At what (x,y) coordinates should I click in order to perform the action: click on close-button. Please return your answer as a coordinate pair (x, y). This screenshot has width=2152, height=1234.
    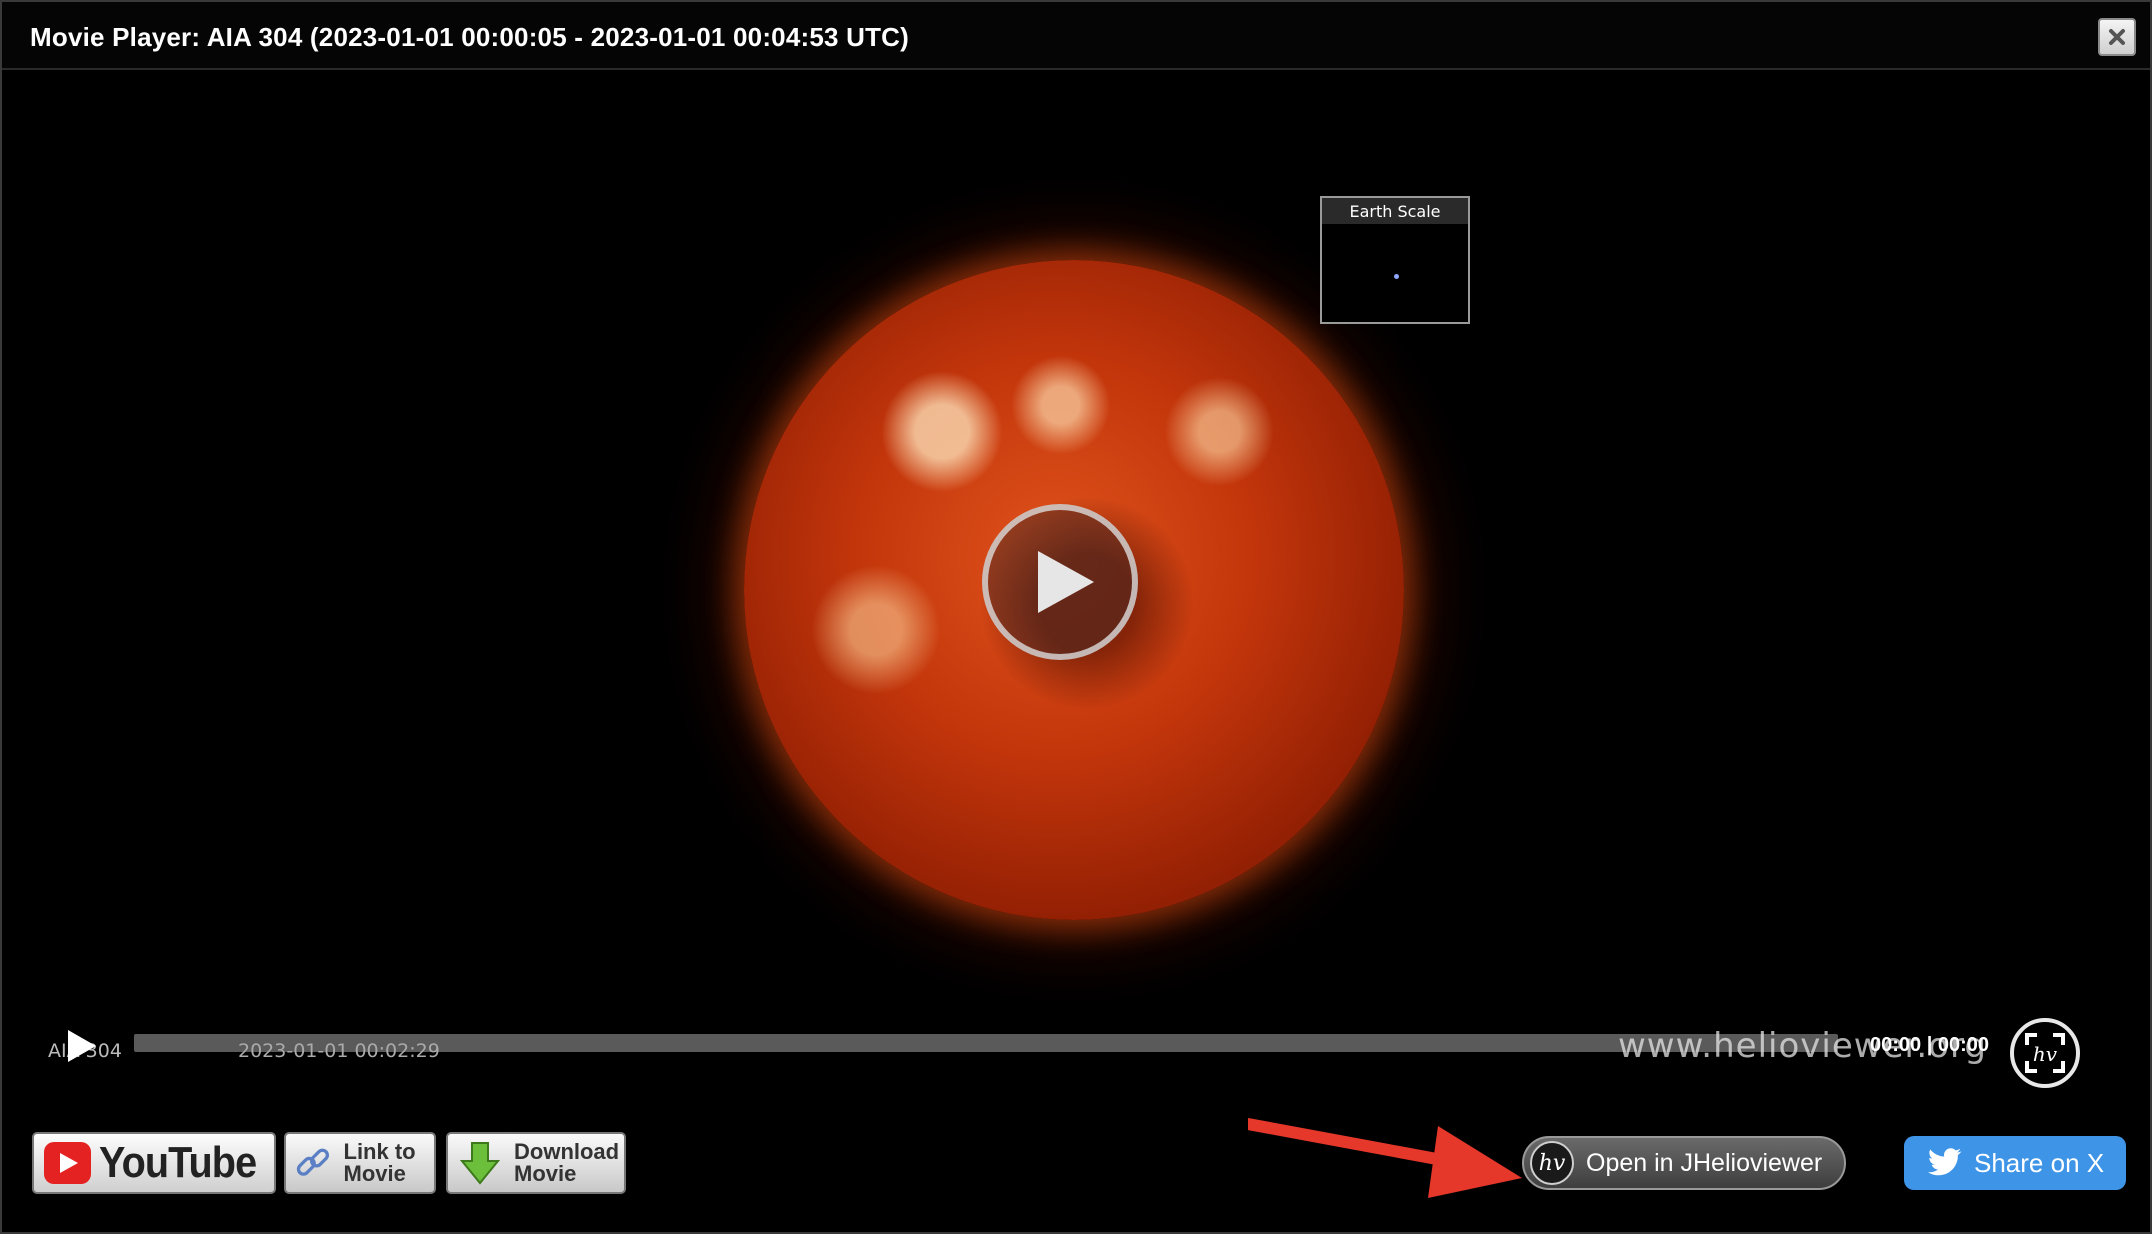
    Looking at the image, I should click on (2117, 37).